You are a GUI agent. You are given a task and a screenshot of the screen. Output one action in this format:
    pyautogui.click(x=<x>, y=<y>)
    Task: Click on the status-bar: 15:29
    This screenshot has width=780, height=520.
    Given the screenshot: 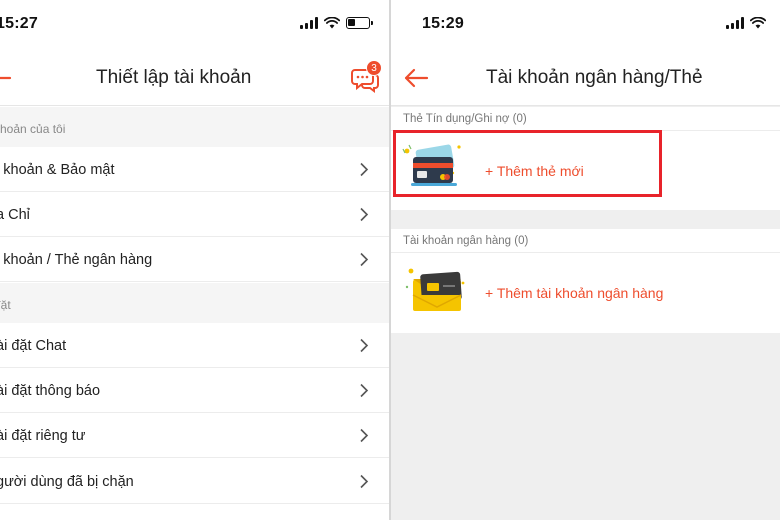 What is the action you would take?
    pyautogui.click(x=585, y=25)
    